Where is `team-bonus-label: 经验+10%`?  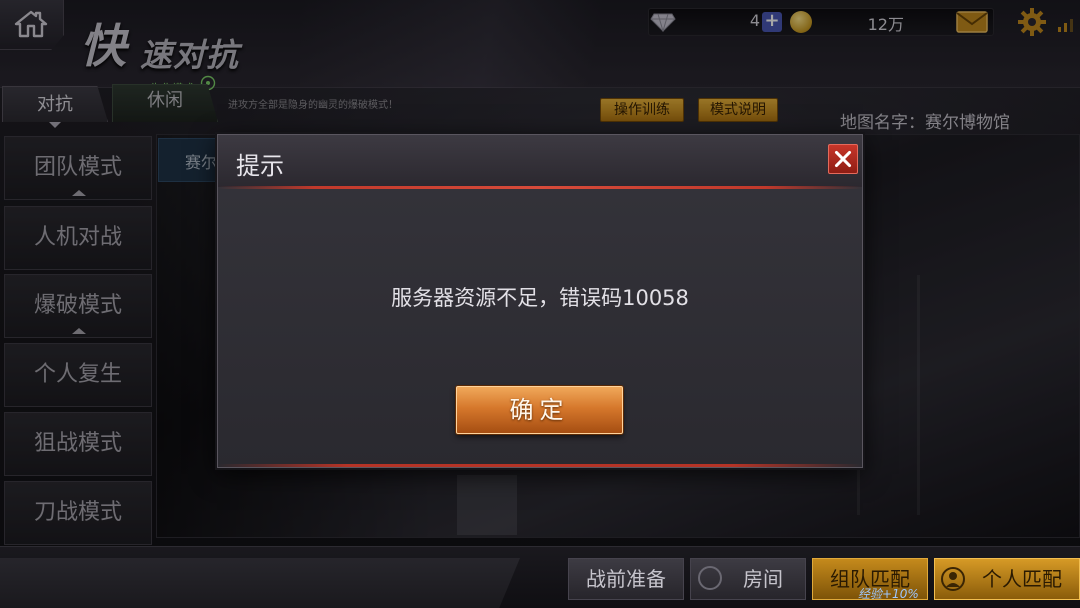 team-bonus-label: 经验+10% is located at coordinates (888, 594).